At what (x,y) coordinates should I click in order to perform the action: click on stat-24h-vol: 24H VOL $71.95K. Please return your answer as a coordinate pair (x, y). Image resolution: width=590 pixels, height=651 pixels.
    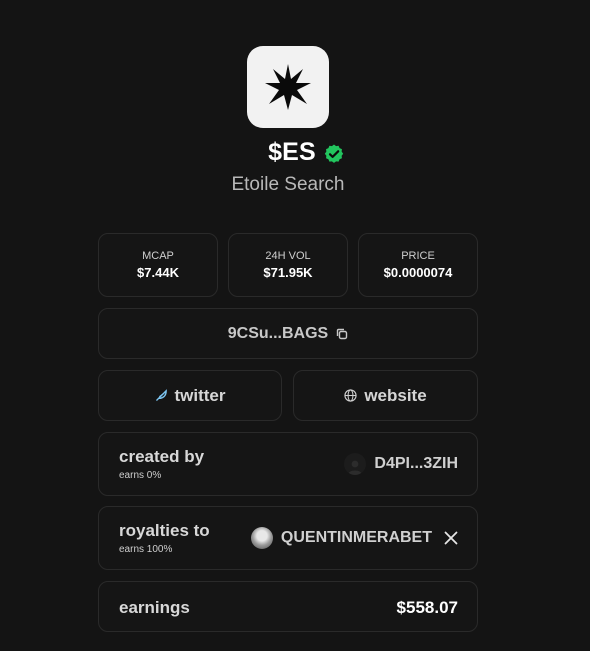
    Looking at the image, I should click on (288, 265).